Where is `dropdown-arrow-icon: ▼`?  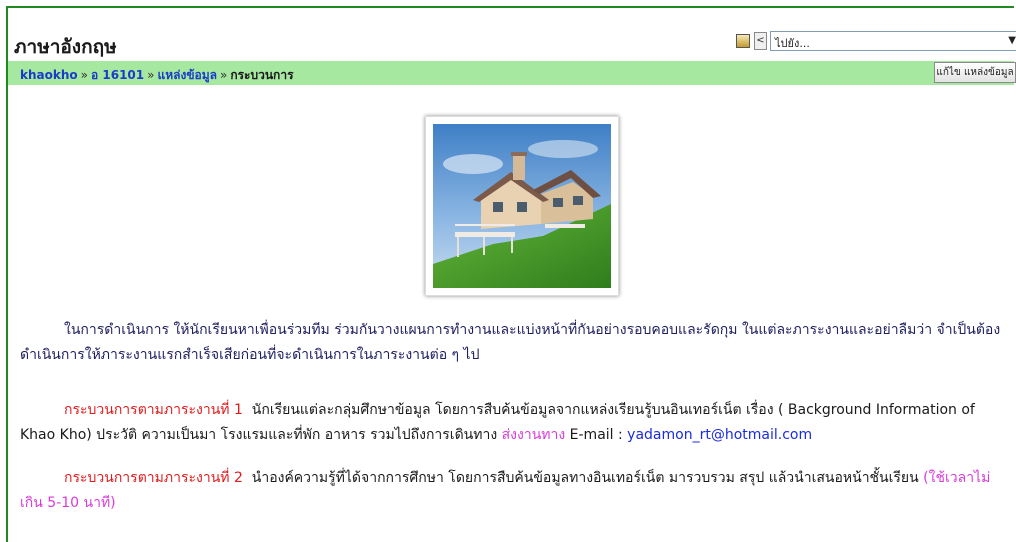 dropdown-arrow-icon: ▼ is located at coordinates (1012, 40).